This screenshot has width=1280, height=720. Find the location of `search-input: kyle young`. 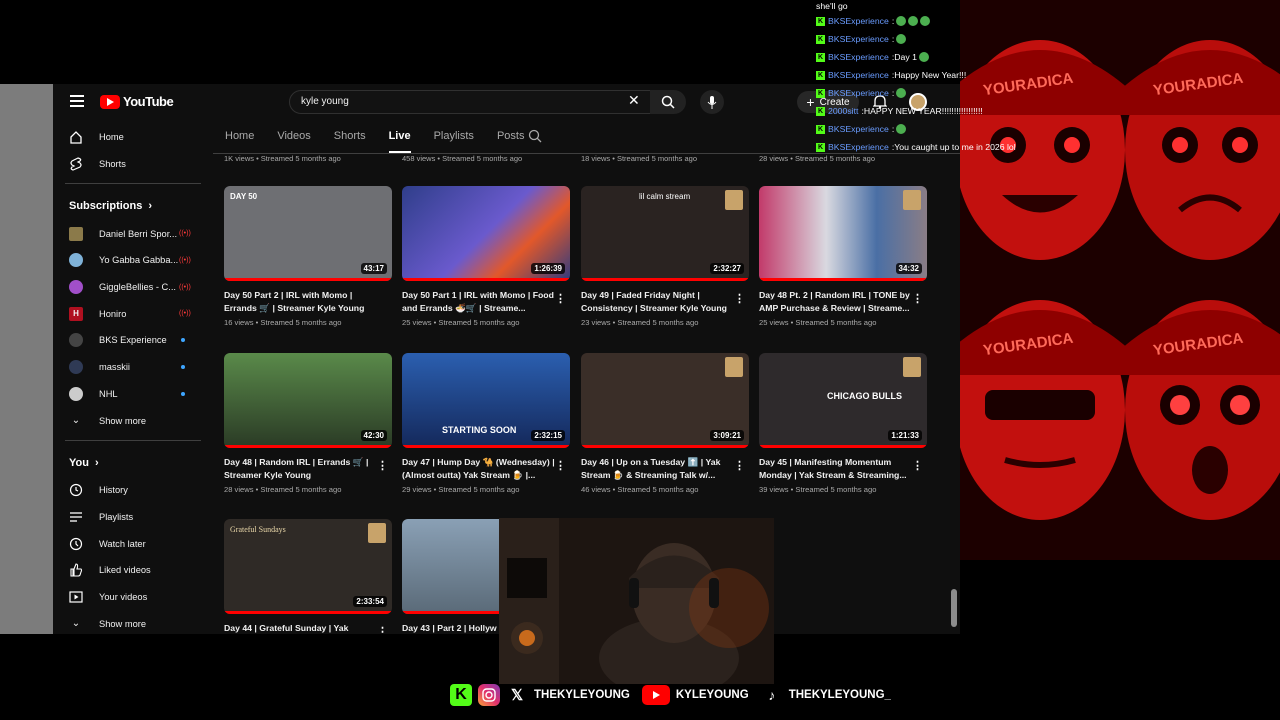

search-input: kyle young is located at coordinates (472, 102).